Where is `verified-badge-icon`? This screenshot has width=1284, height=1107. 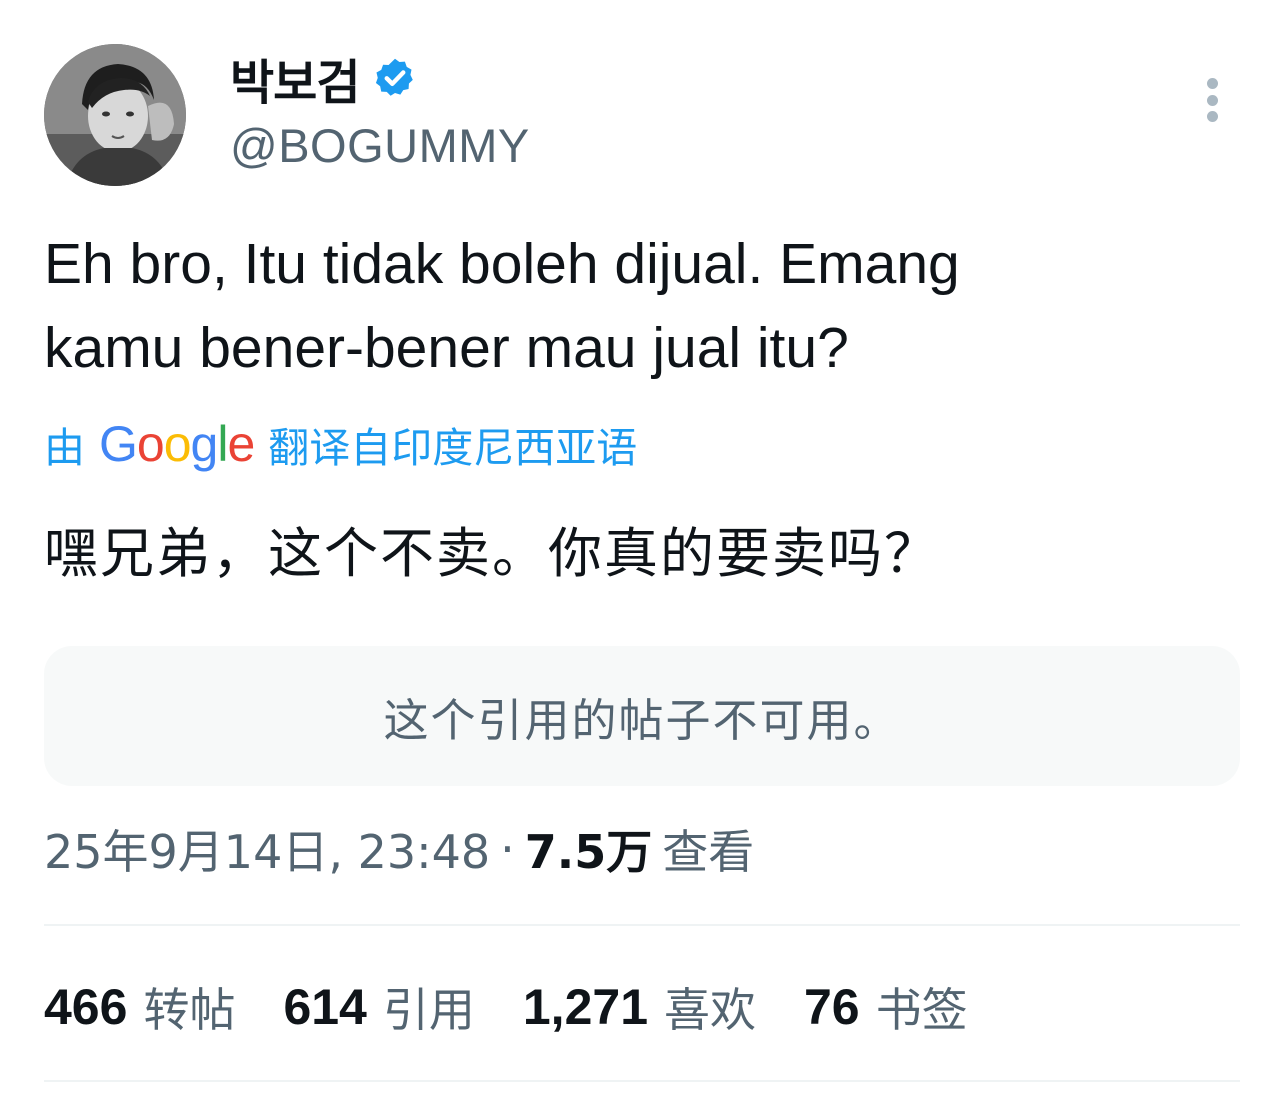 verified-badge-icon is located at coordinates (395, 78).